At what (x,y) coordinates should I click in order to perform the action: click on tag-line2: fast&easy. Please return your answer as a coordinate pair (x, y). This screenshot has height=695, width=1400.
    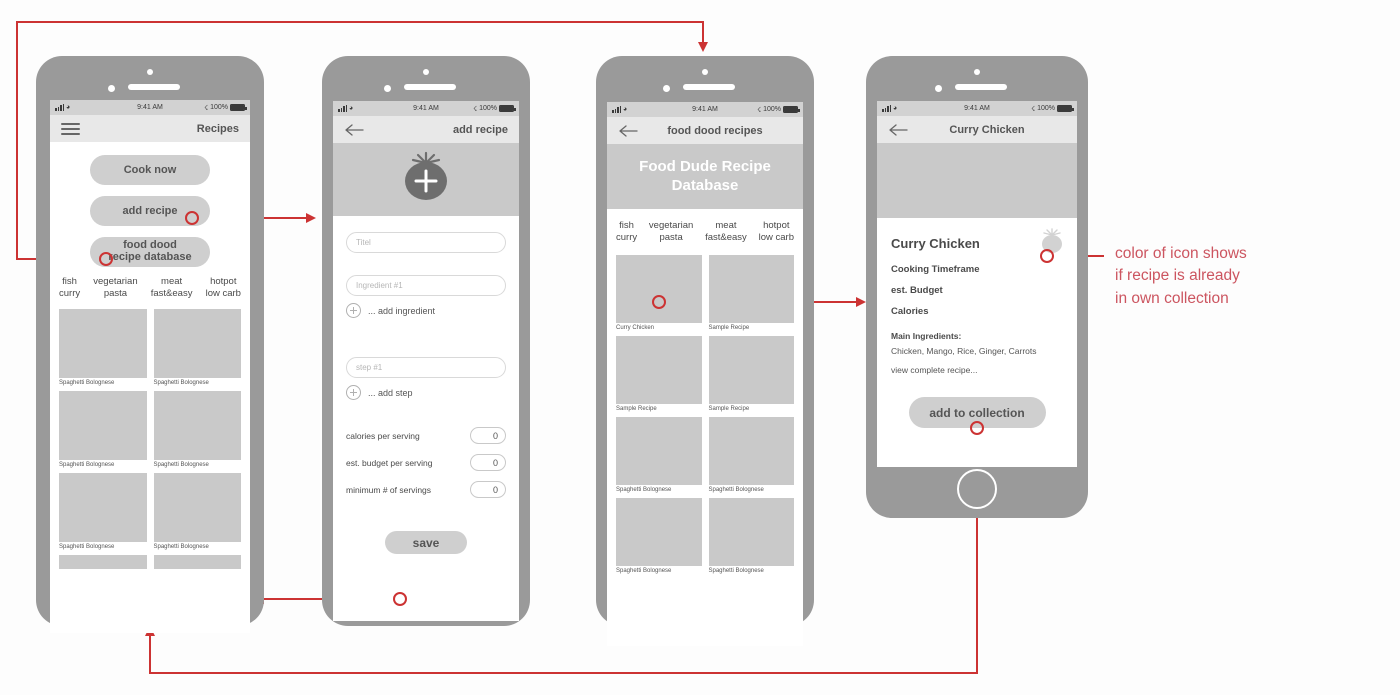
    Looking at the image, I should click on (171, 293).